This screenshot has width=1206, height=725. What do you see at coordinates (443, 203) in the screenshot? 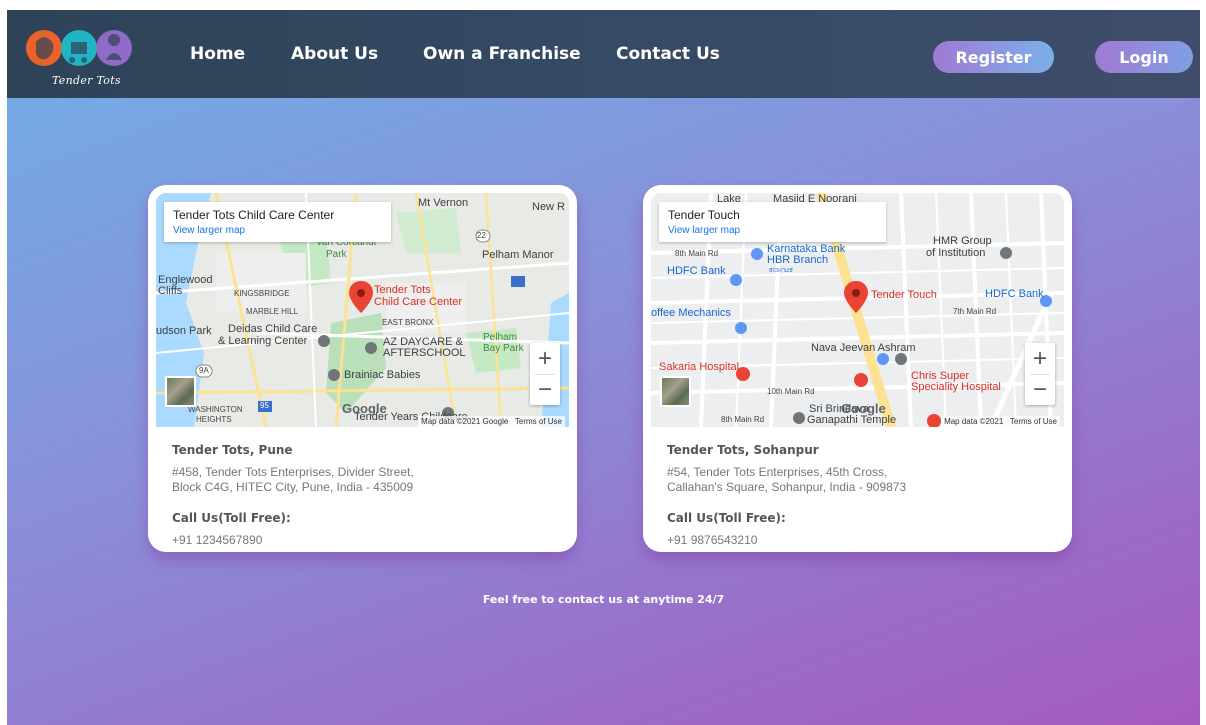
I see `map-place-label: Mt Vernon` at bounding box center [443, 203].